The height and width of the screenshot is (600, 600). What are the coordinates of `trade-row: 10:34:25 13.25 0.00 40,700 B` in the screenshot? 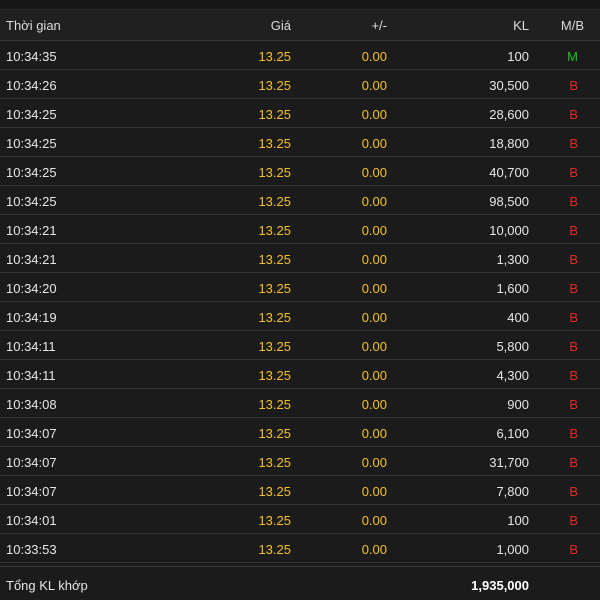 It's located at (300, 171).